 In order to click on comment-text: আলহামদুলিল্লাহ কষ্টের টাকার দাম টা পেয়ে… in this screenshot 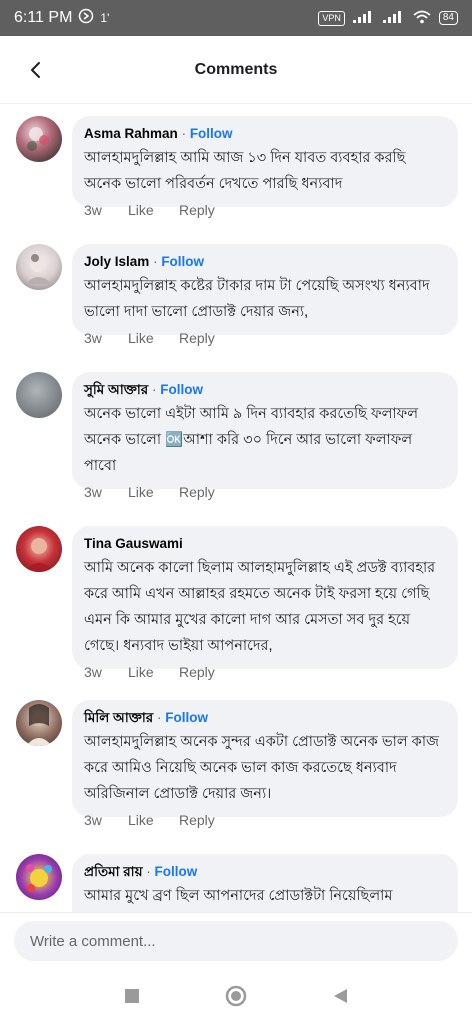, I will do `click(257, 299)`.